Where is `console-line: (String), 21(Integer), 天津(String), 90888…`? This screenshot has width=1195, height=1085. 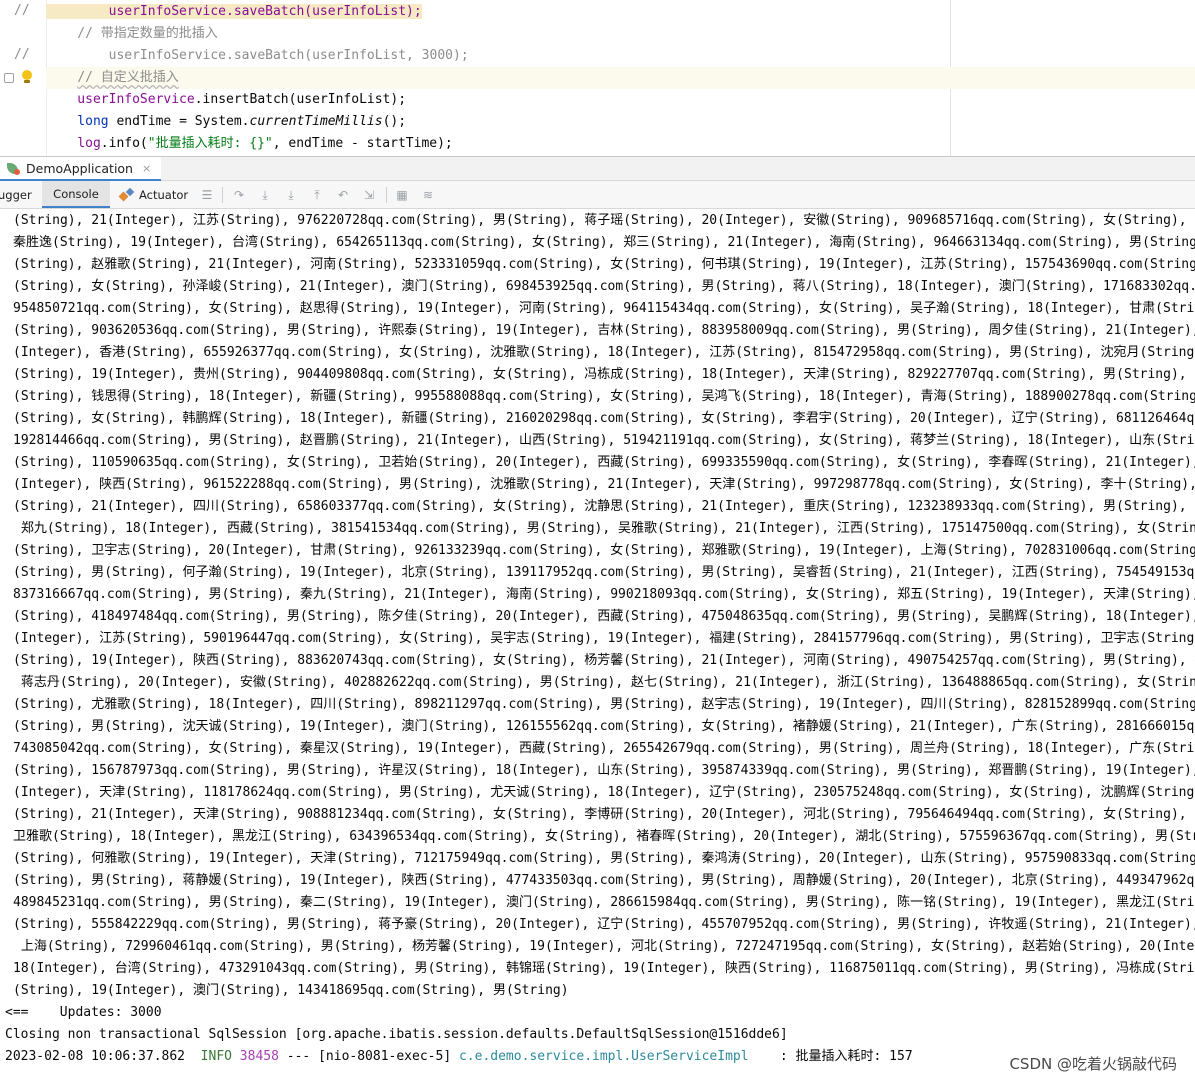
console-line: (String), 21(Integer), 天津(String), 90888… is located at coordinates (604, 814).